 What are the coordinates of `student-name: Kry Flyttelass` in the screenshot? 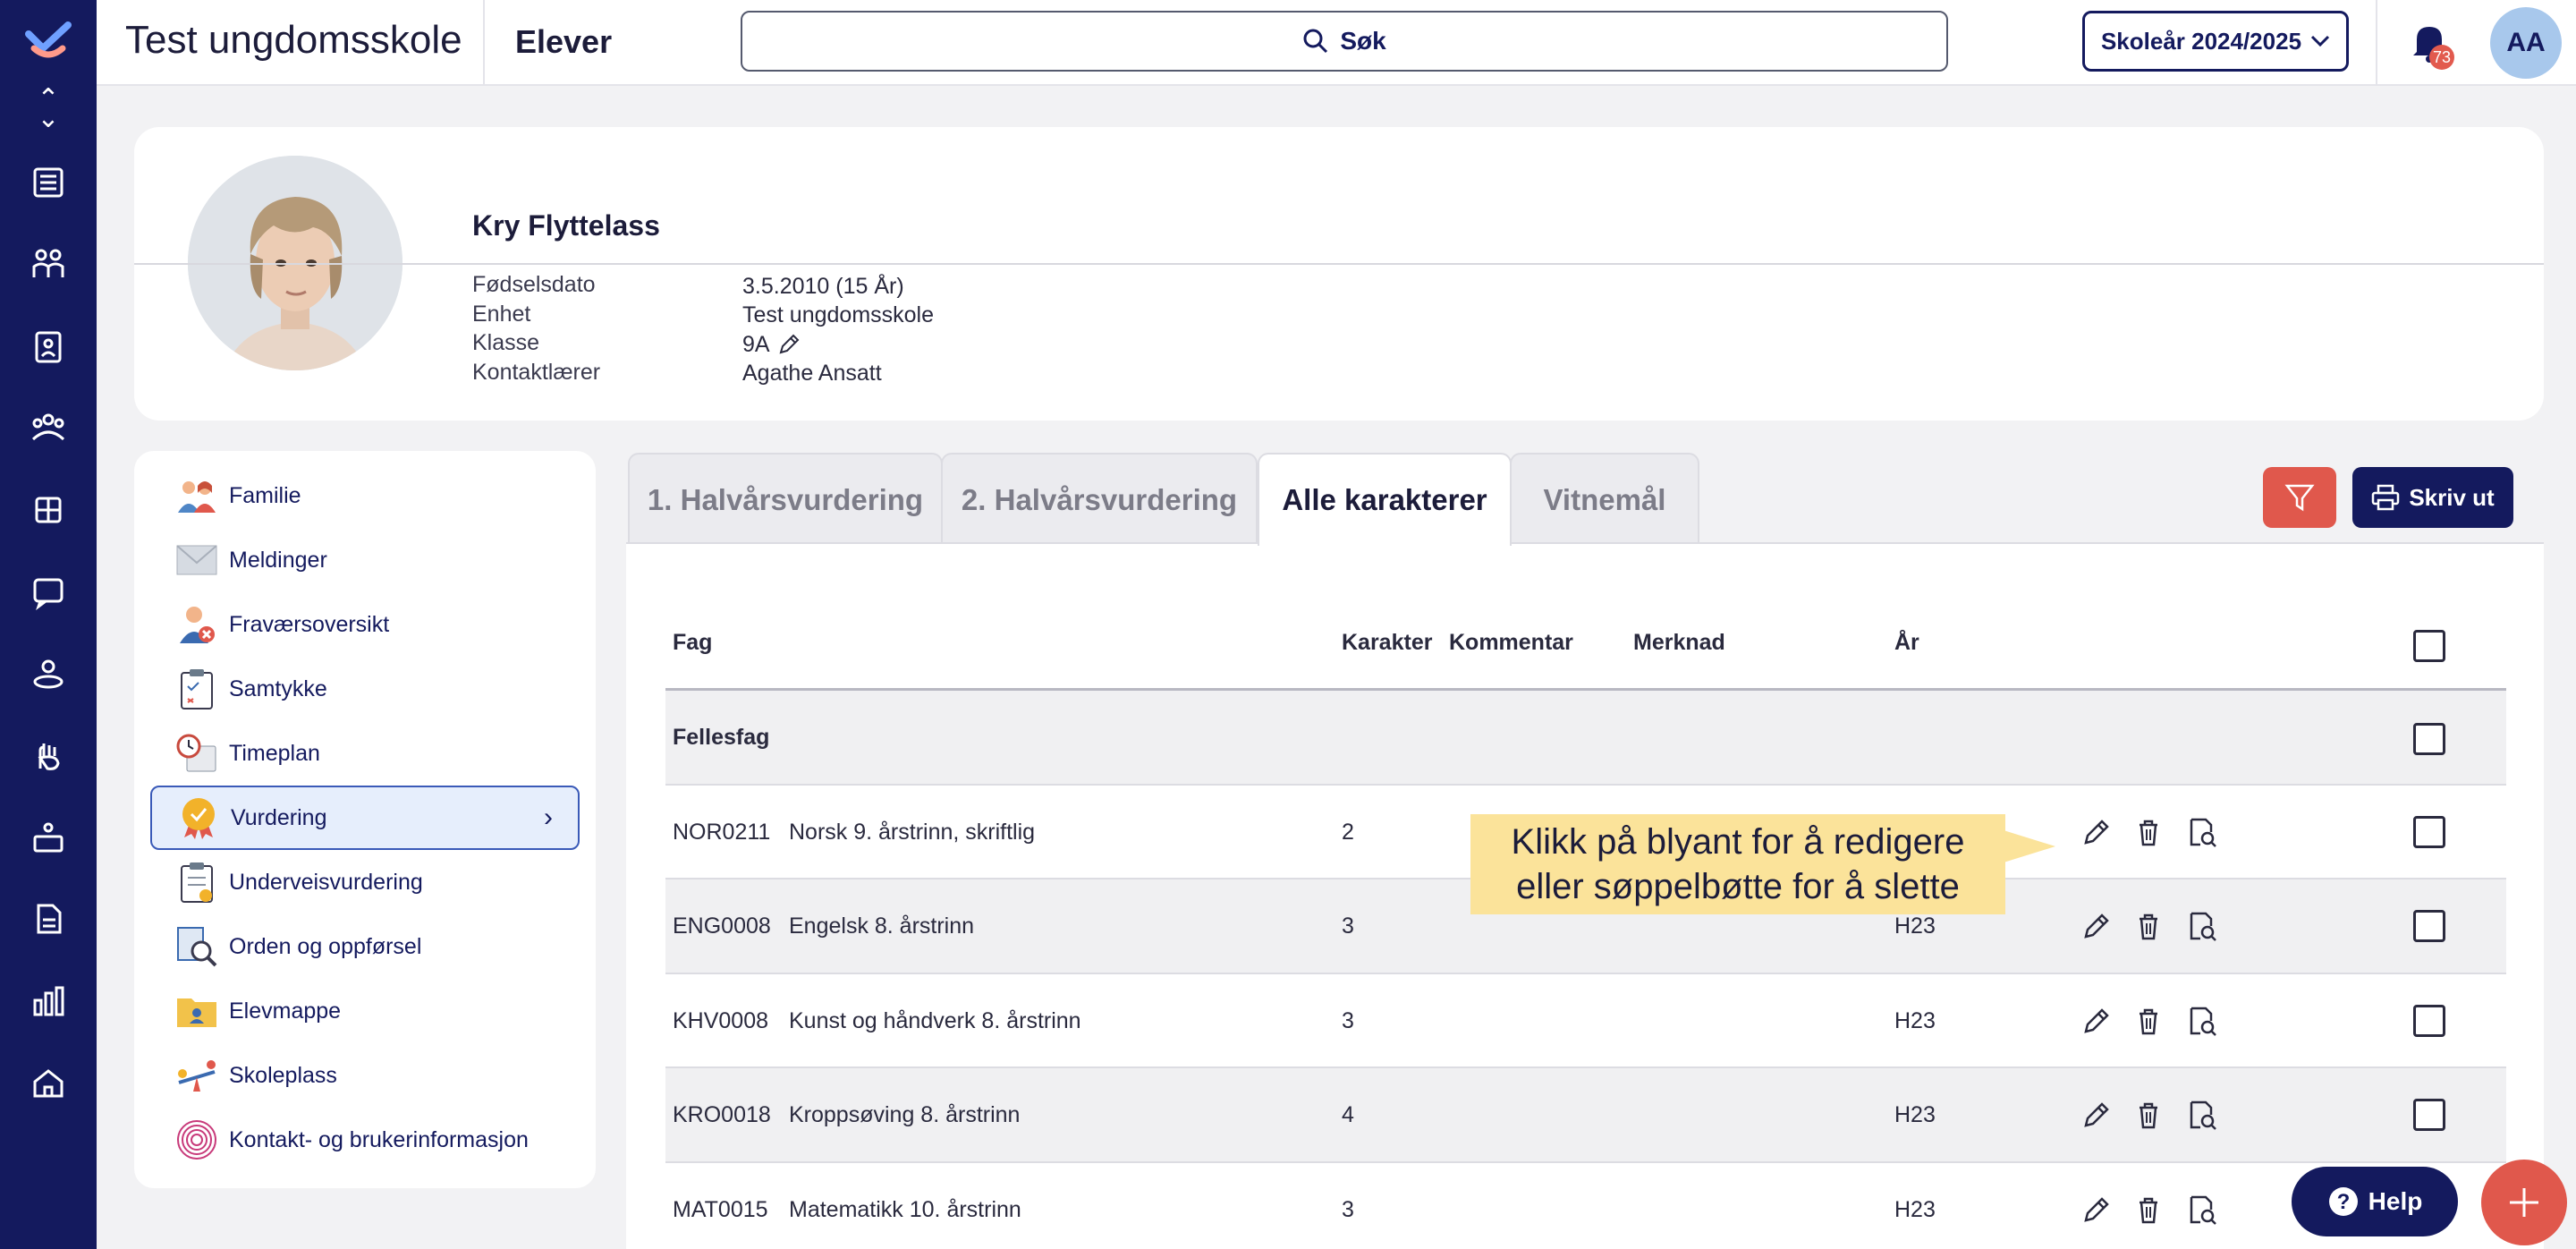 It's located at (566, 225).